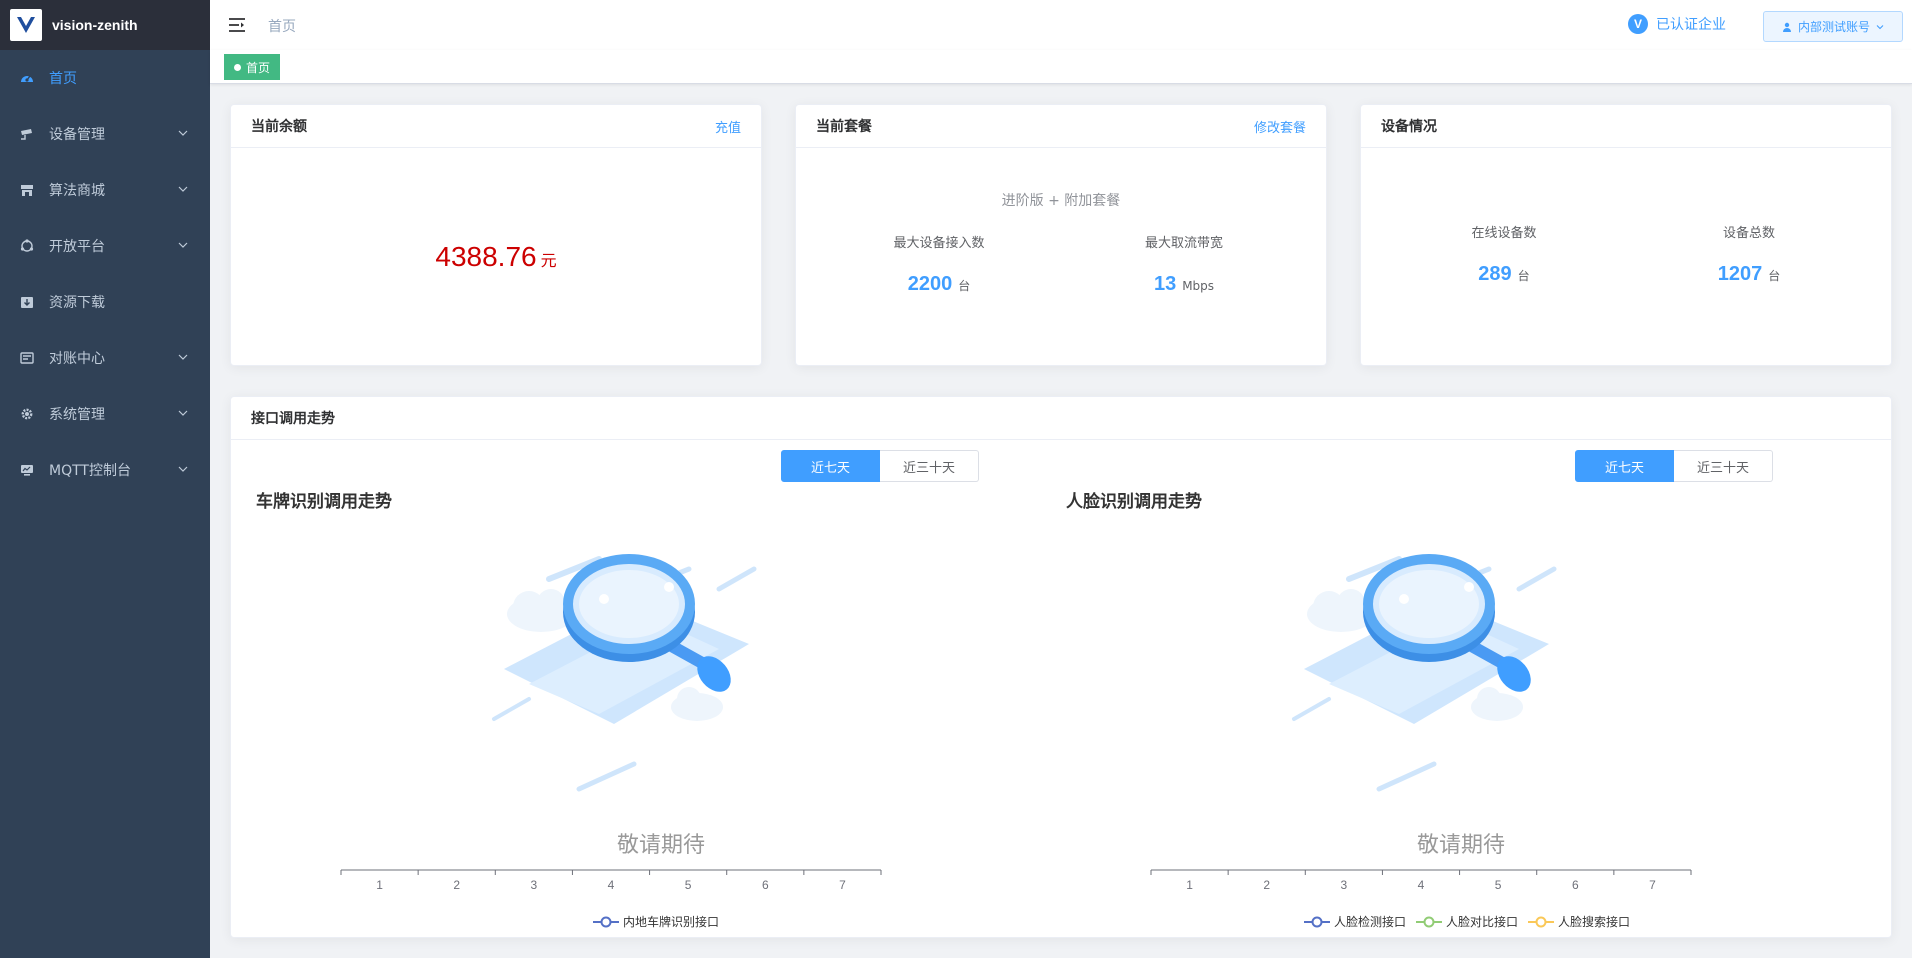 Image resolution: width=1912 pixels, height=958 pixels. Describe the element at coordinates (1652, 885) in the screenshot. I see `x-tick-label: 7` at that location.